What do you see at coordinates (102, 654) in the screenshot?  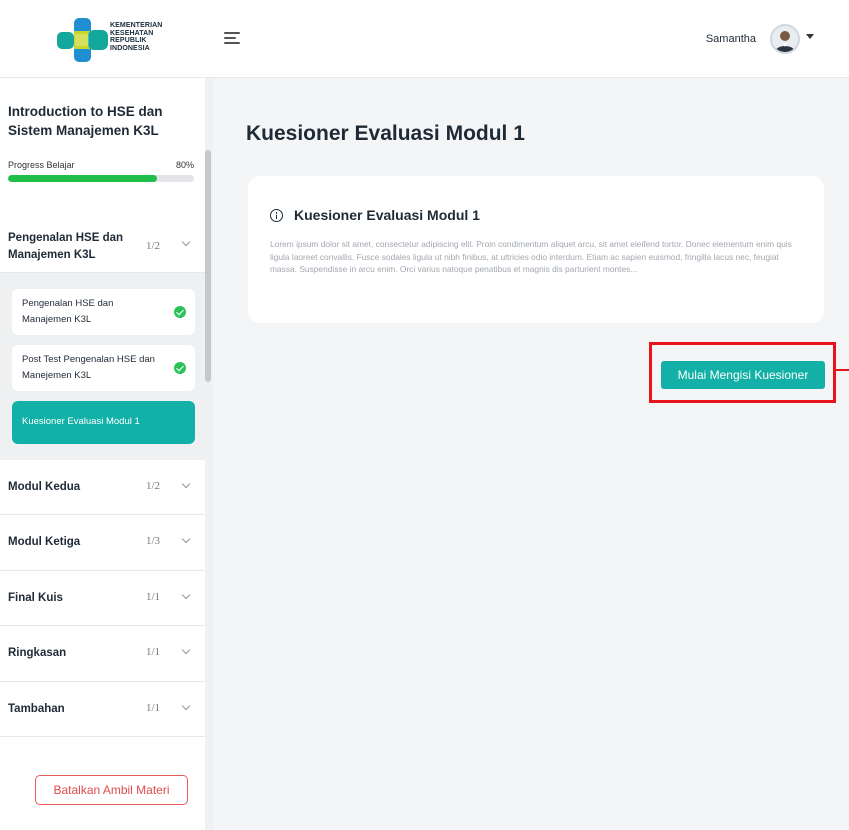 I see `module-ringkasan: Ringkasan 1/1` at bounding box center [102, 654].